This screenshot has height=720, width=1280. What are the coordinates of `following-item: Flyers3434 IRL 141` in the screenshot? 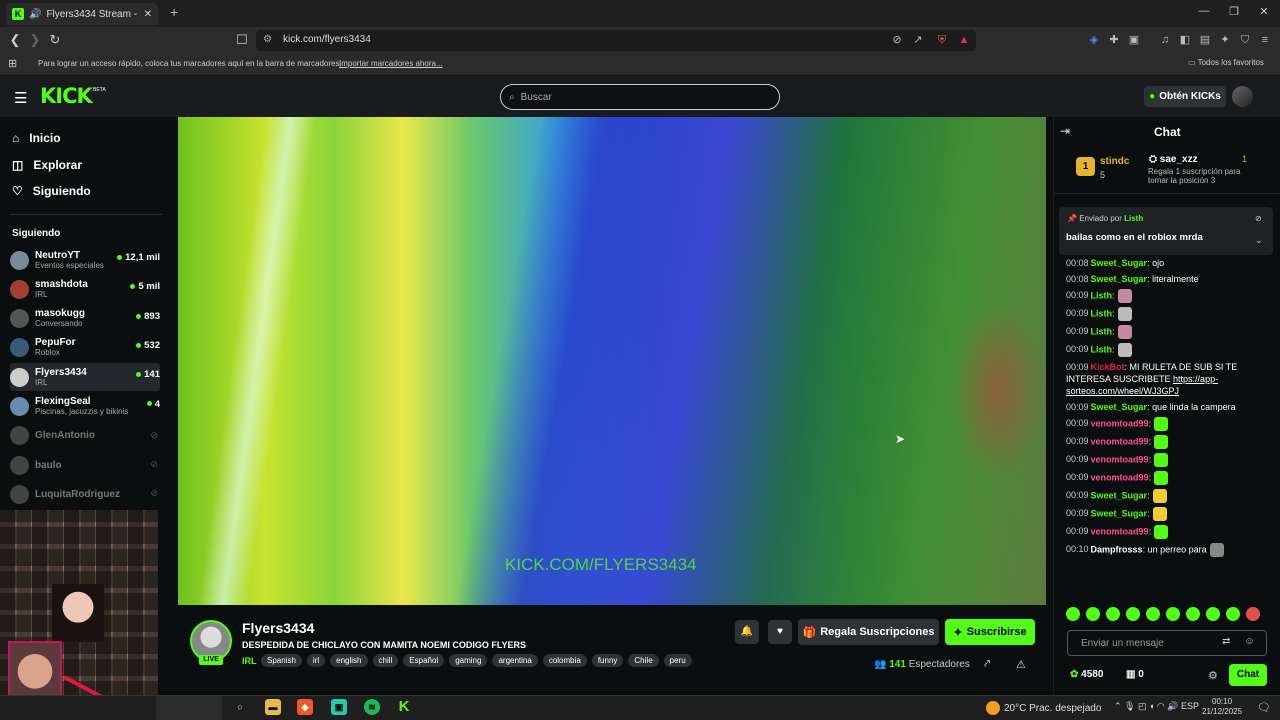 It's located at (85, 377).